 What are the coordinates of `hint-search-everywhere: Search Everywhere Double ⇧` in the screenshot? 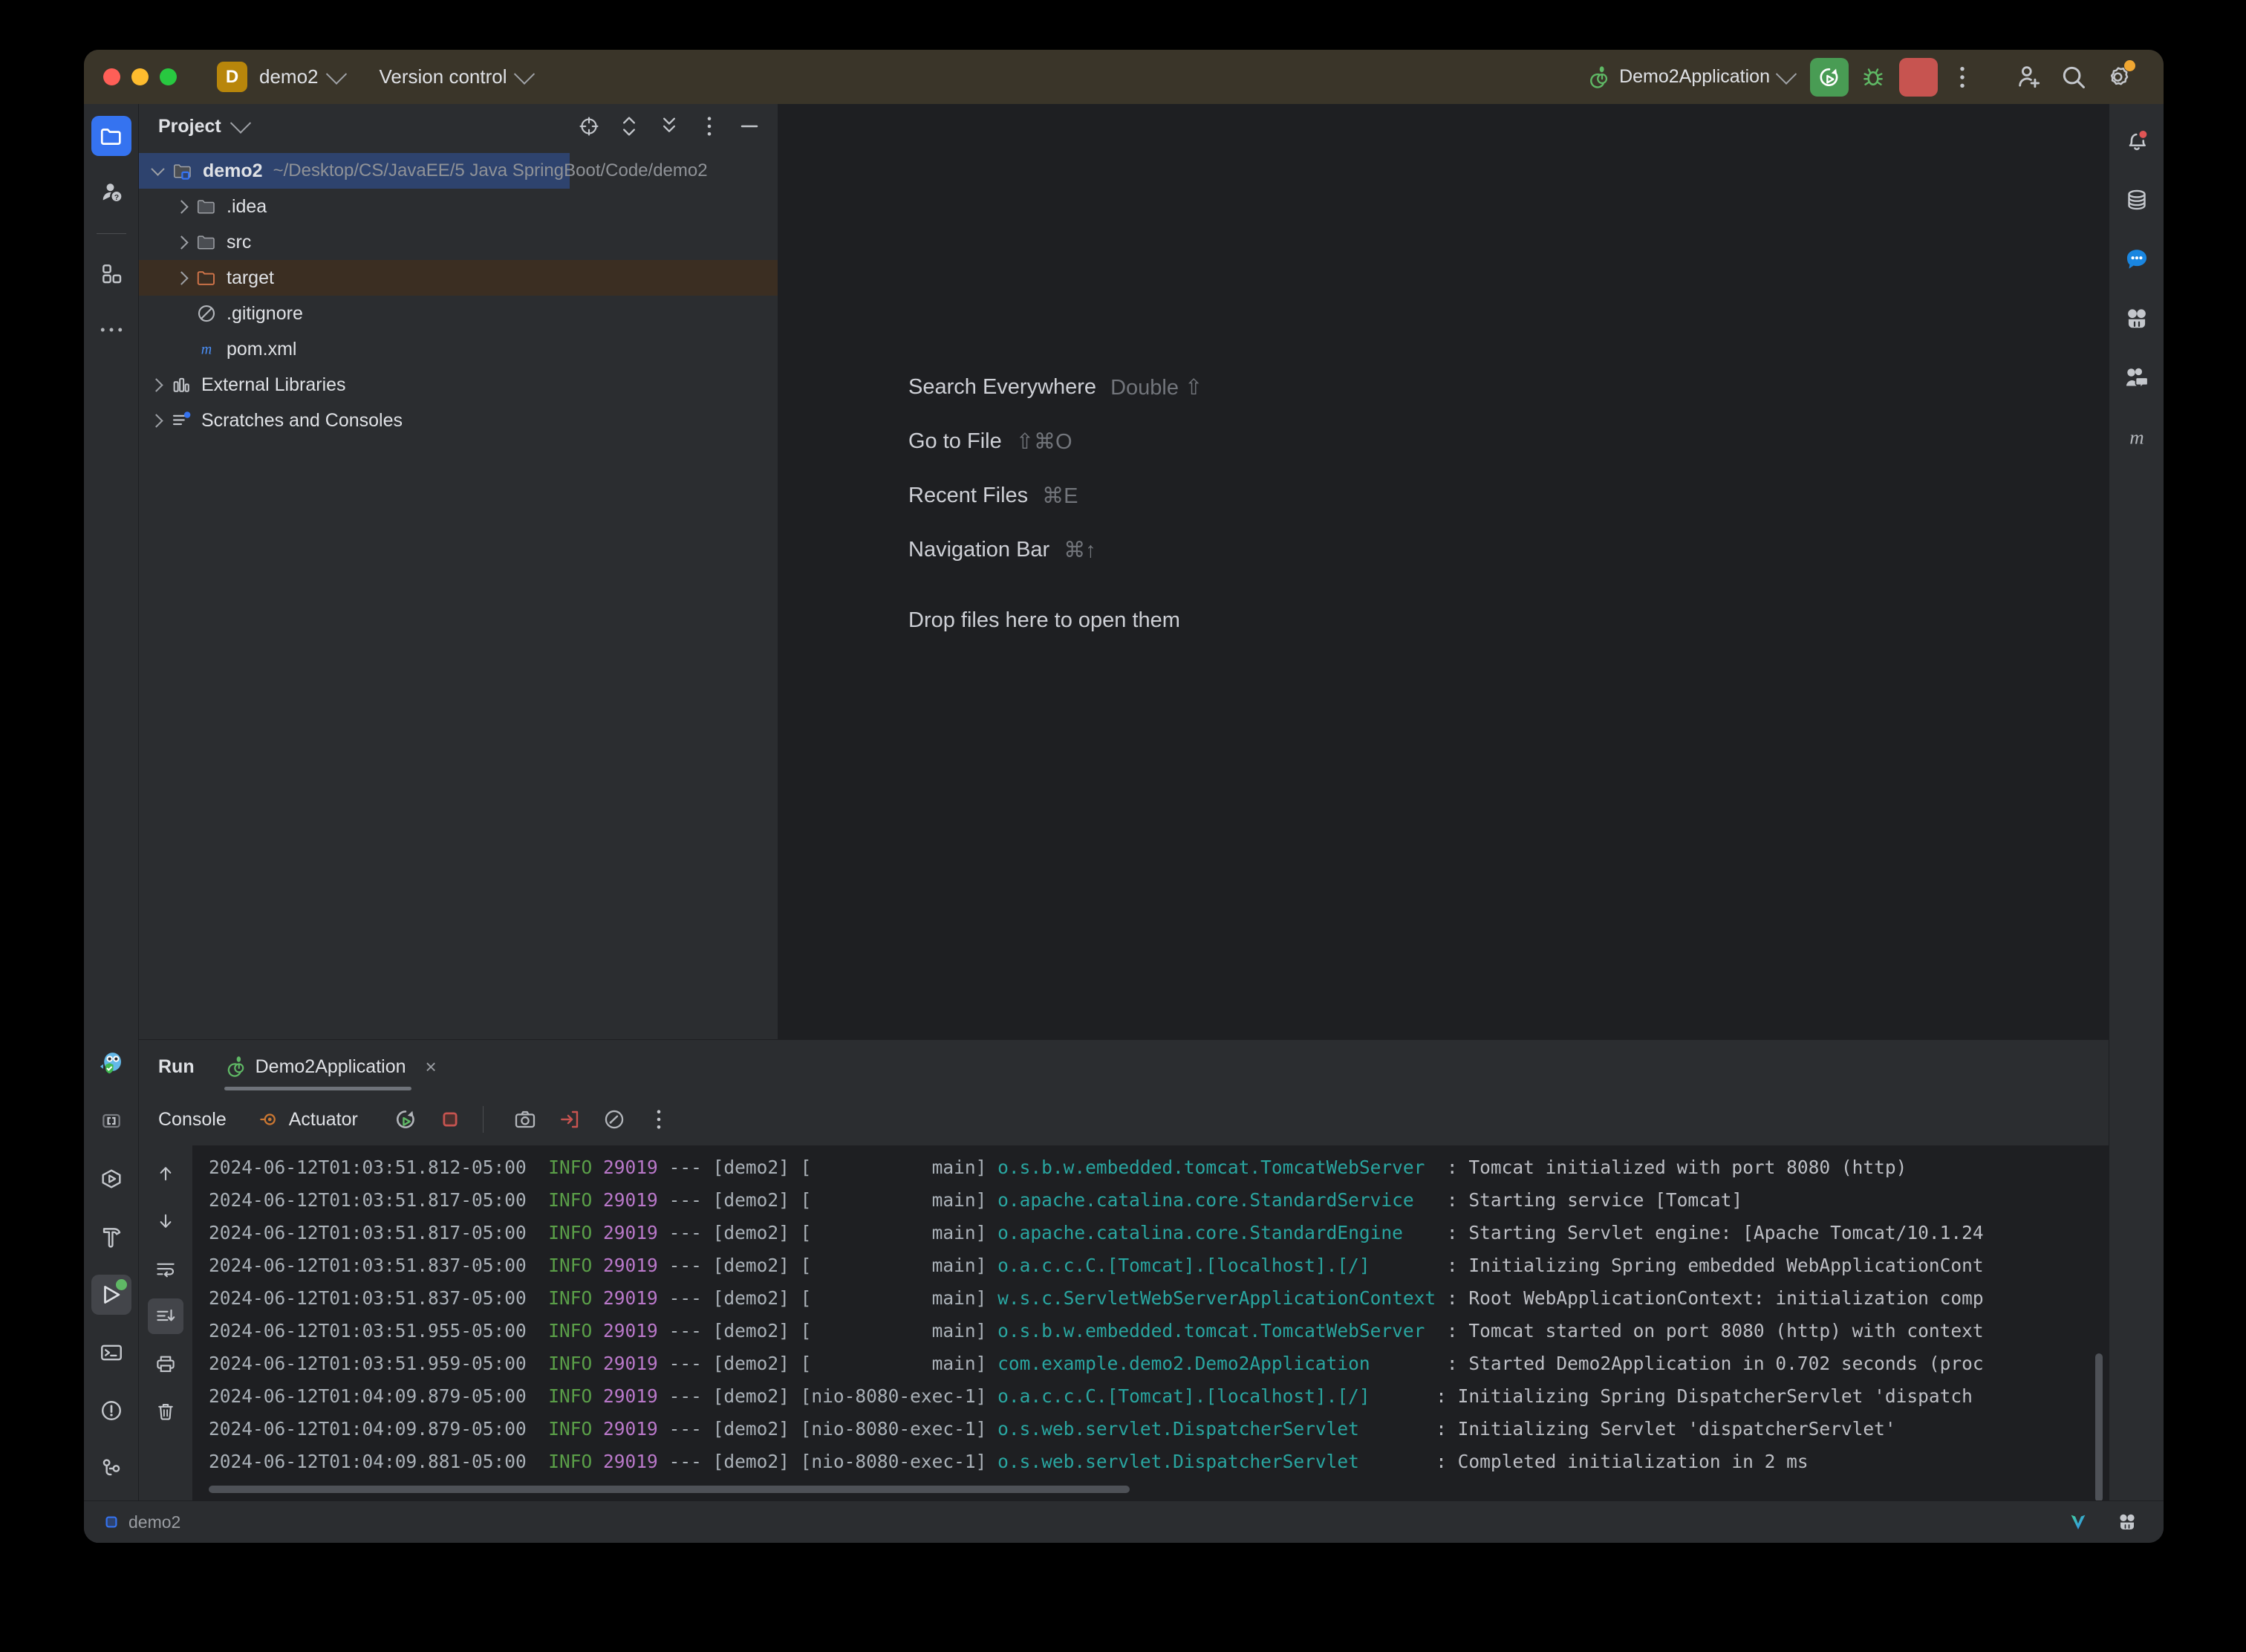 It's located at (1055, 387).